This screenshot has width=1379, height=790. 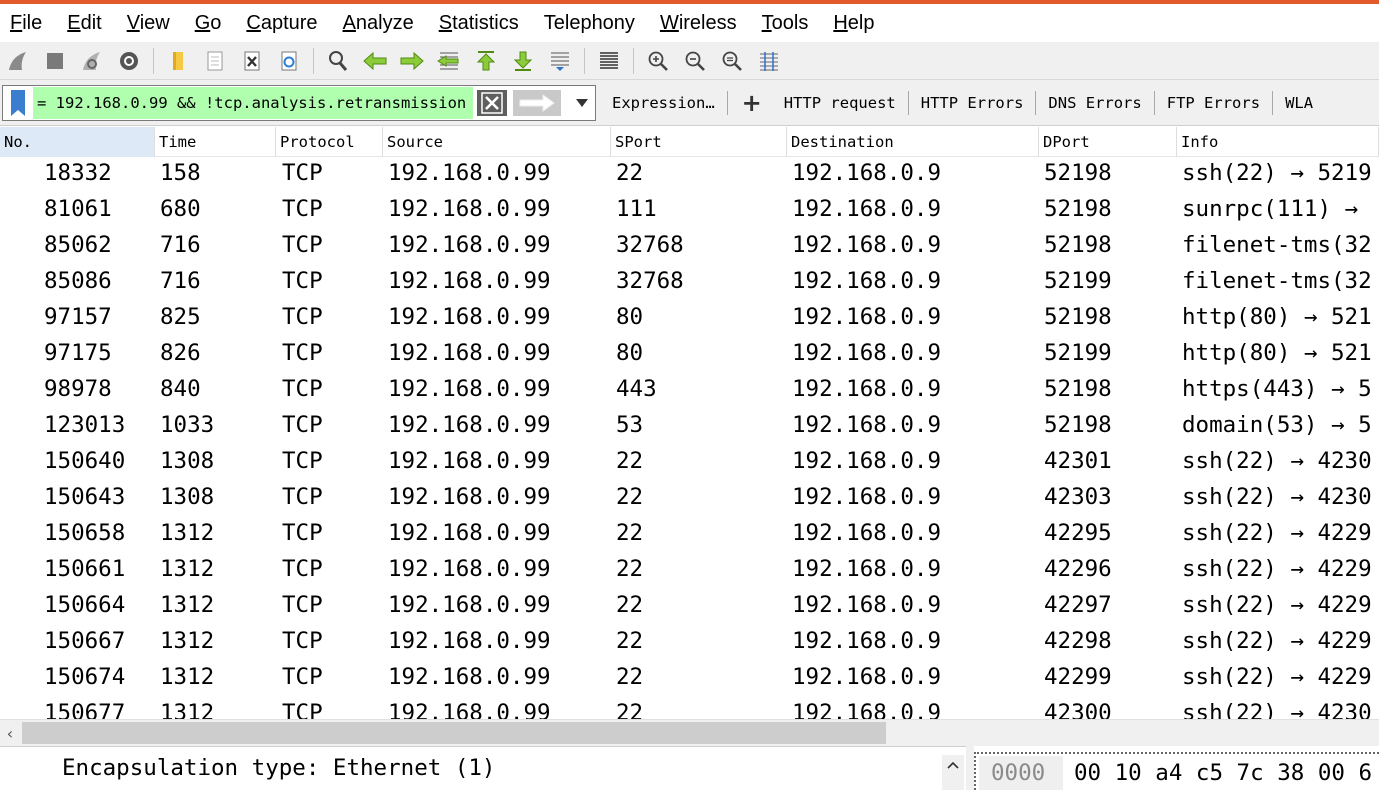 What do you see at coordinates (698, 23) in the screenshot?
I see `menu-wireless: Wireless` at bounding box center [698, 23].